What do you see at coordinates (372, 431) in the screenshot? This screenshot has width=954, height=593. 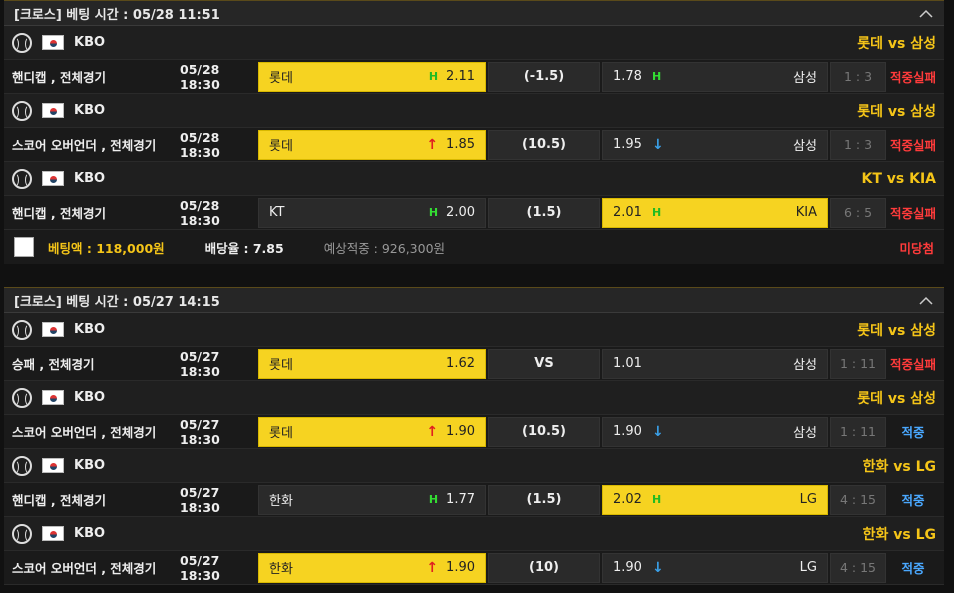 I see `home-odds-button: 롯데 ↑ 1.90` at bounding box center [372, 431].